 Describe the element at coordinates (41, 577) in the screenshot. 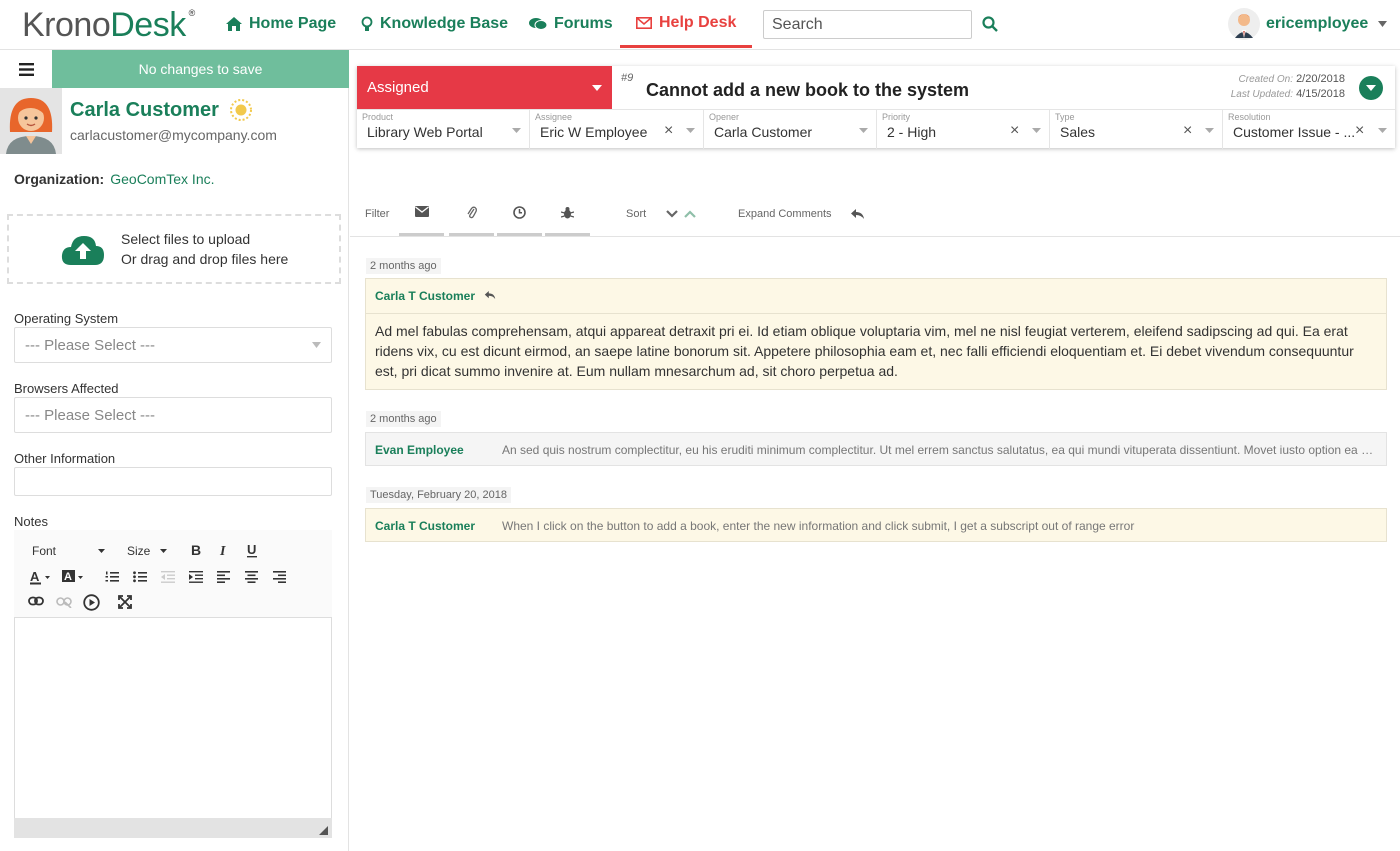

I see `text-color-icon: A` at that location.